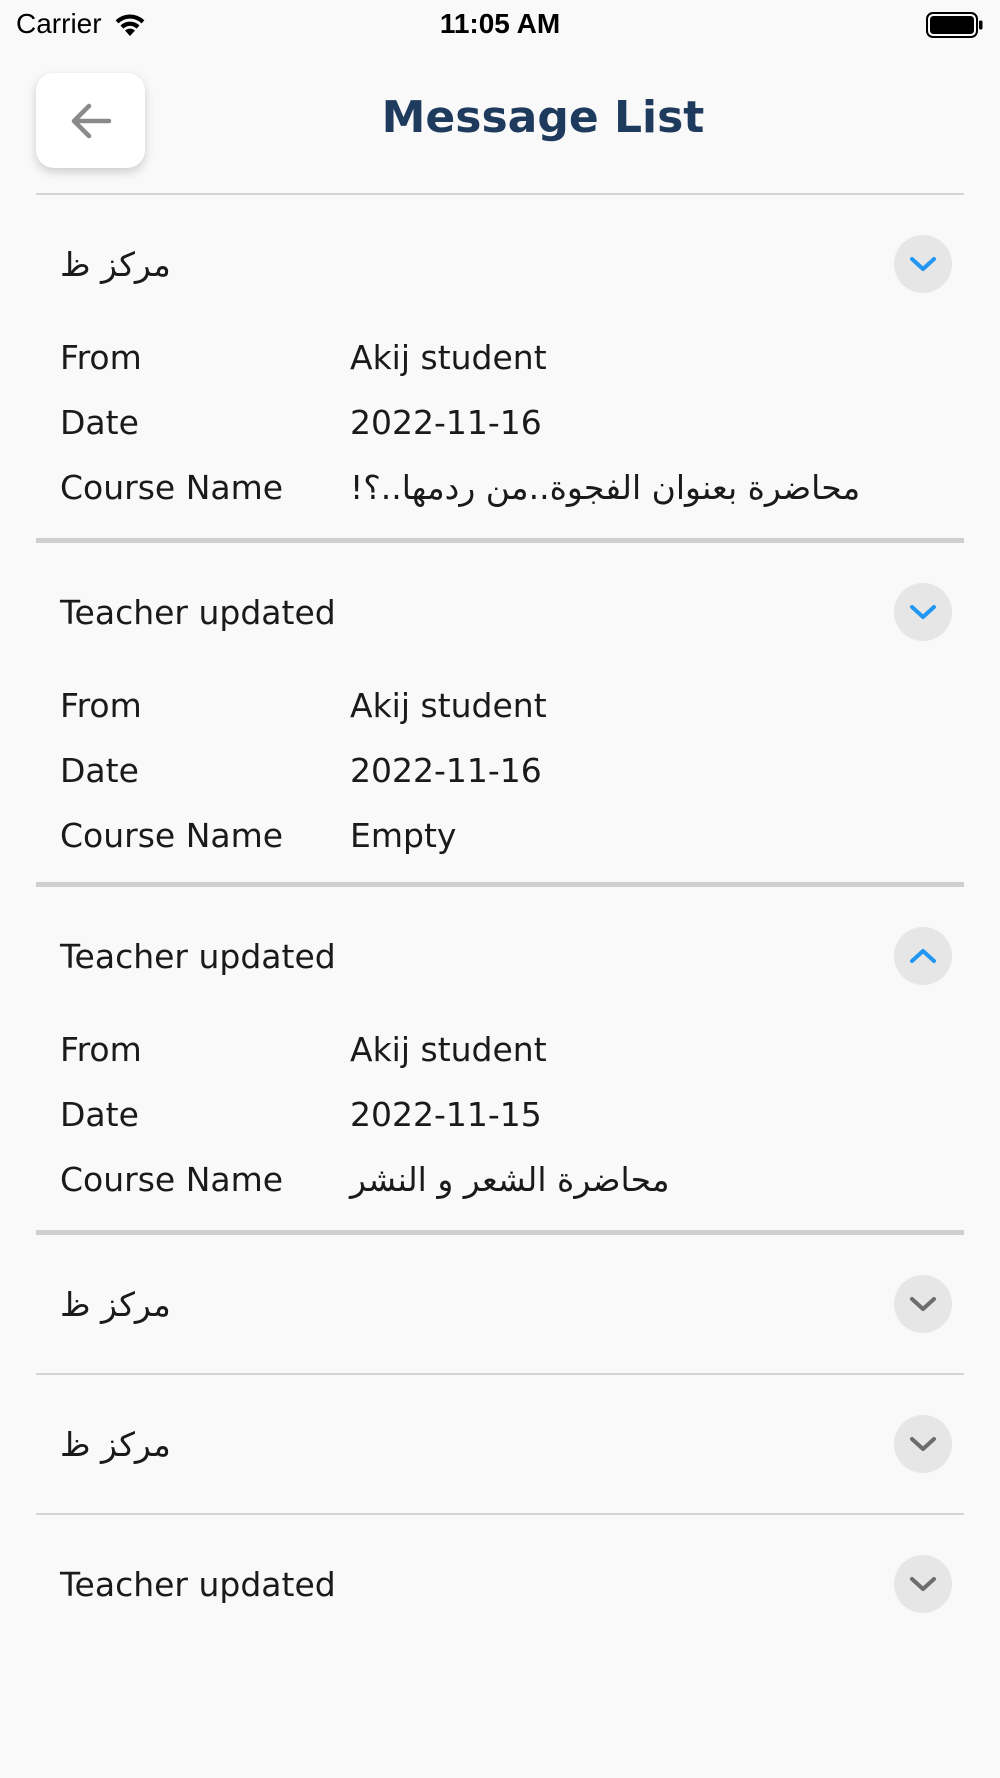 The image size is (1000, 1778). Describe the element at coordinates (500, 835) in the screenshot. I see `detail-row-course: Course Name Empty` at that location.